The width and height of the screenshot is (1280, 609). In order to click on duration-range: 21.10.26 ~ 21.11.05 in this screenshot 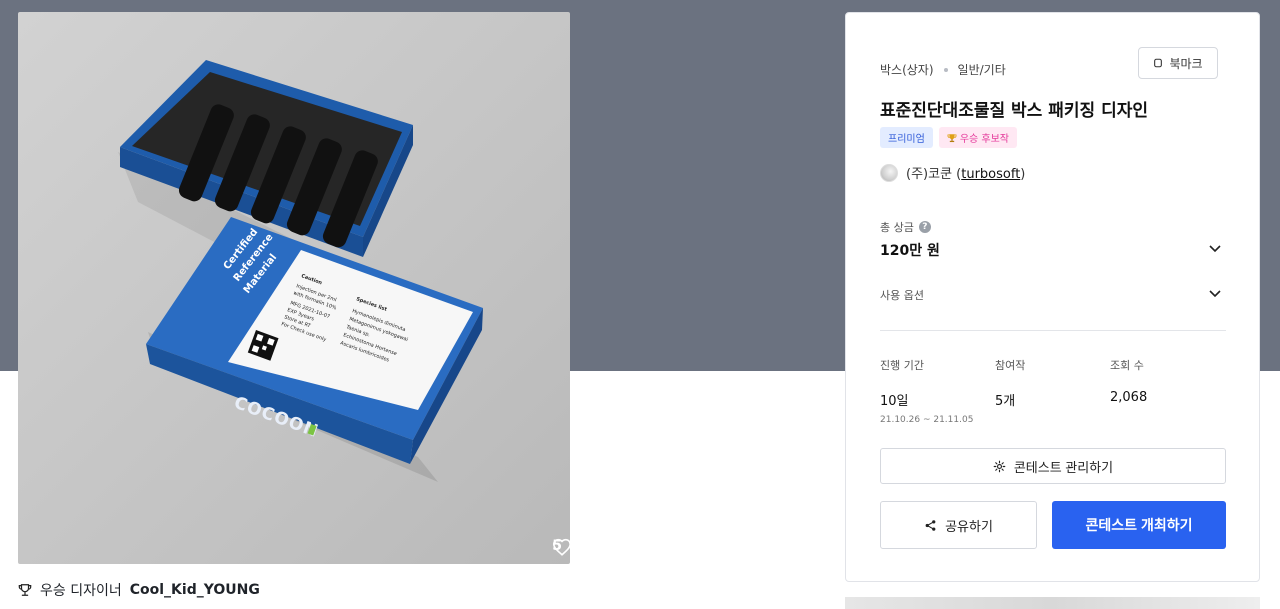, I will do `click(927, 420)`.